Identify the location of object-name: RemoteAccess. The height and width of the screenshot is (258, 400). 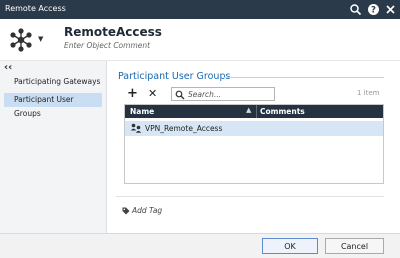
(113, 32).